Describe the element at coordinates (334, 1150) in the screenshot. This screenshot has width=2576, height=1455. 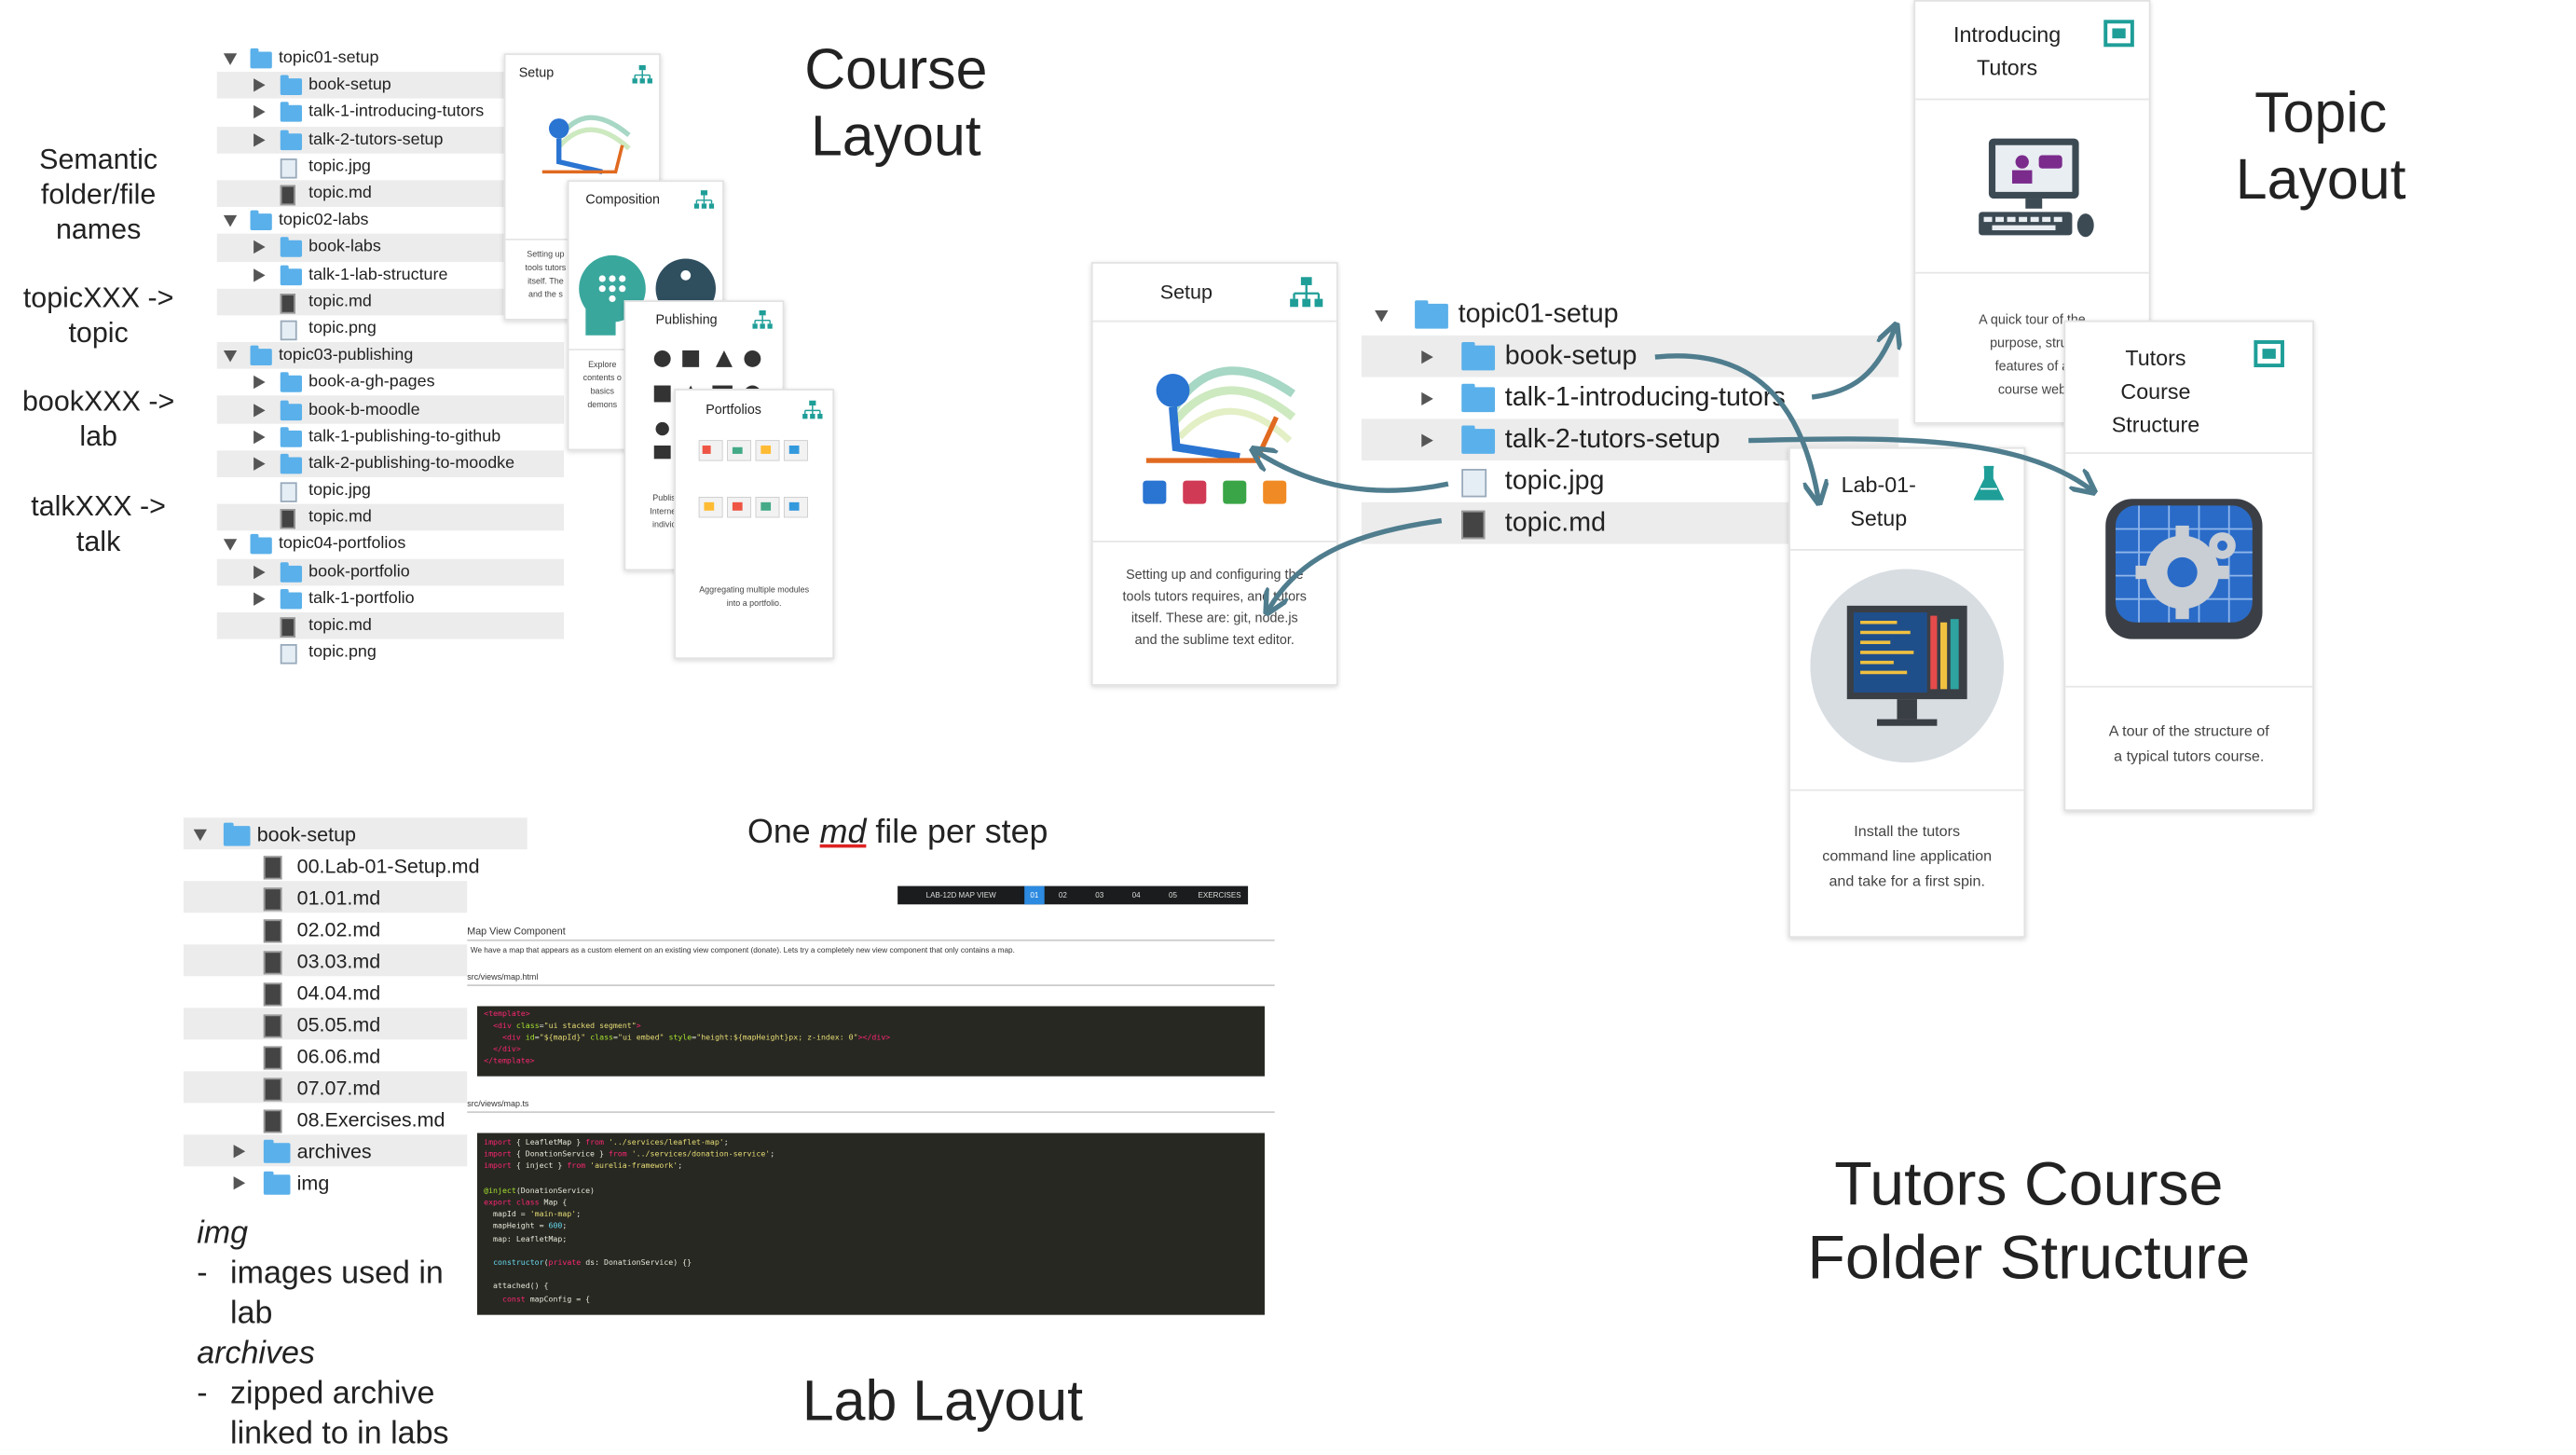
I see `tree-item-label: archives` at that location.